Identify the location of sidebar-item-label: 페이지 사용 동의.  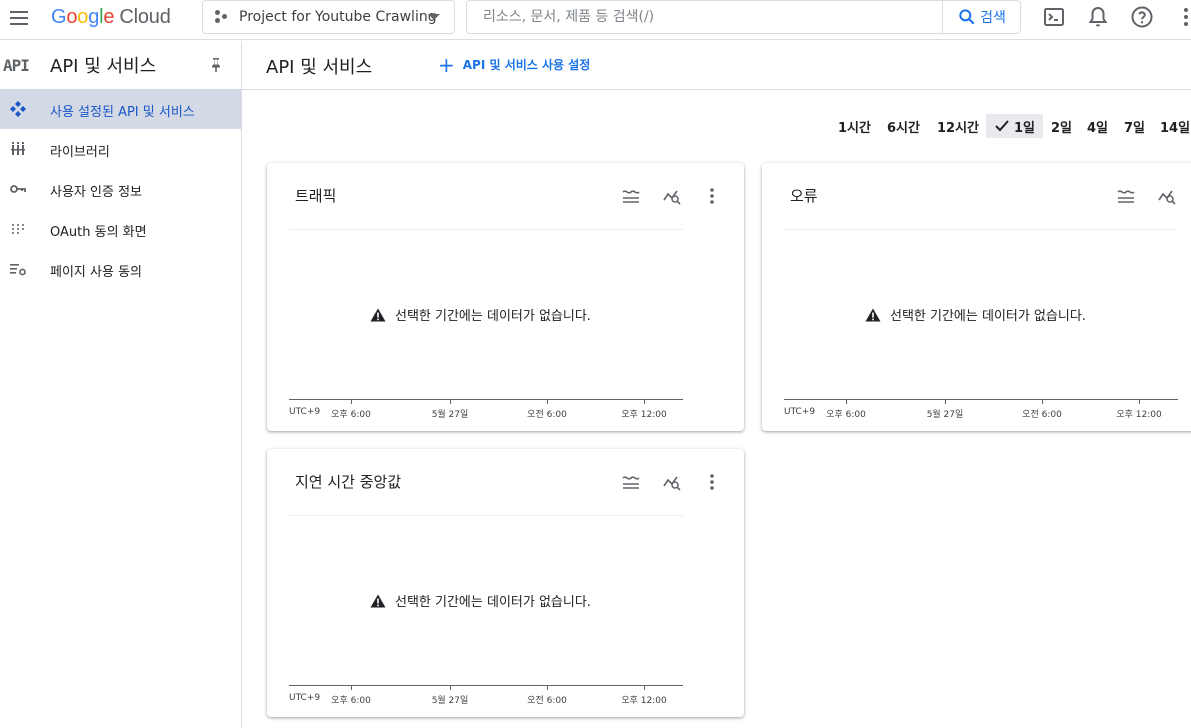
(96, 272).